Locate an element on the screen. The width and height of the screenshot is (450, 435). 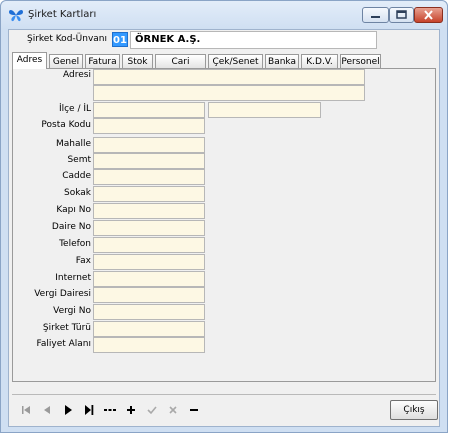
first-record-button is located at coordinates (26, 410).